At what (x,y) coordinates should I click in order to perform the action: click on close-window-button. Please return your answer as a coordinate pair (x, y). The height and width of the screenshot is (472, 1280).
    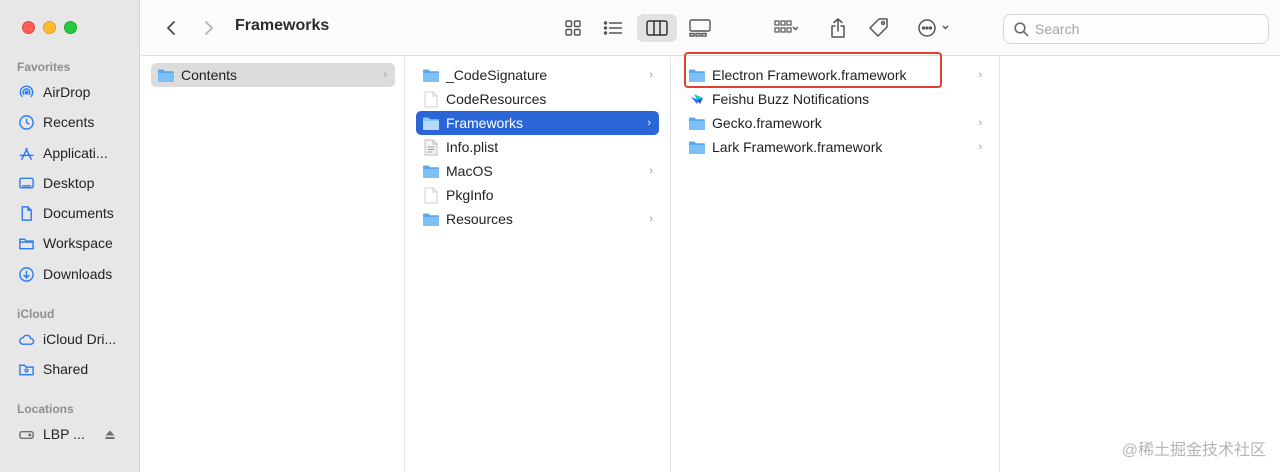
    Looking at the image, I should click on (28, 27).